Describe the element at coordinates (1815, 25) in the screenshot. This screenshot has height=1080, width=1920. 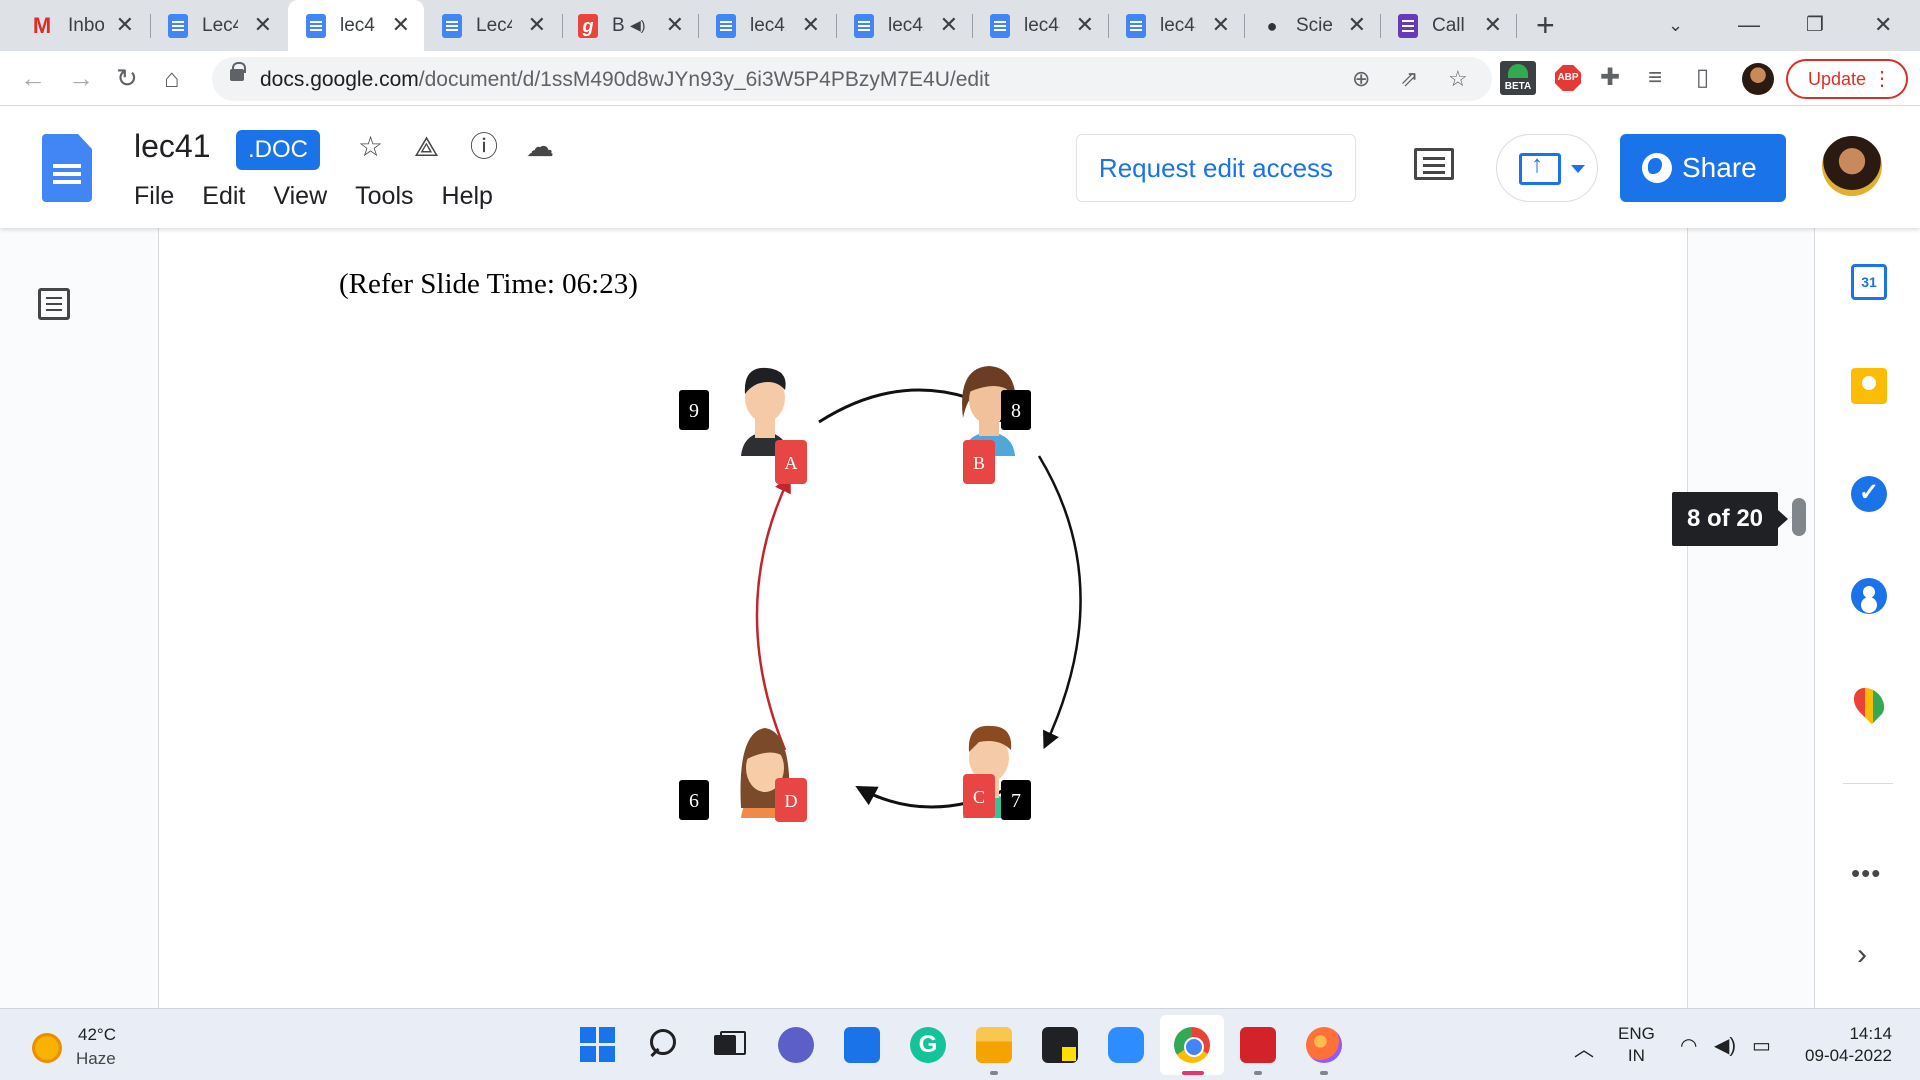
I see `restore-icon: ❐` at that location.